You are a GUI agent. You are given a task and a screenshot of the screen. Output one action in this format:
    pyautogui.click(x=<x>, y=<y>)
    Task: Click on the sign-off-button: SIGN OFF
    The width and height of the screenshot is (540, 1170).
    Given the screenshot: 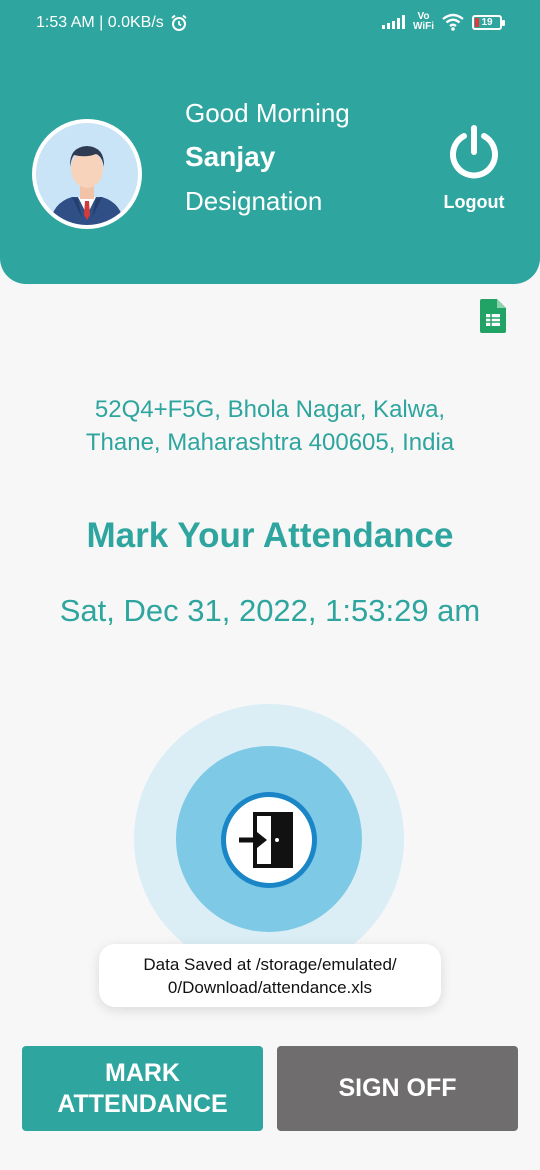 What is the action you would take?
    pyautogui.click(x=397, y=1088)
    